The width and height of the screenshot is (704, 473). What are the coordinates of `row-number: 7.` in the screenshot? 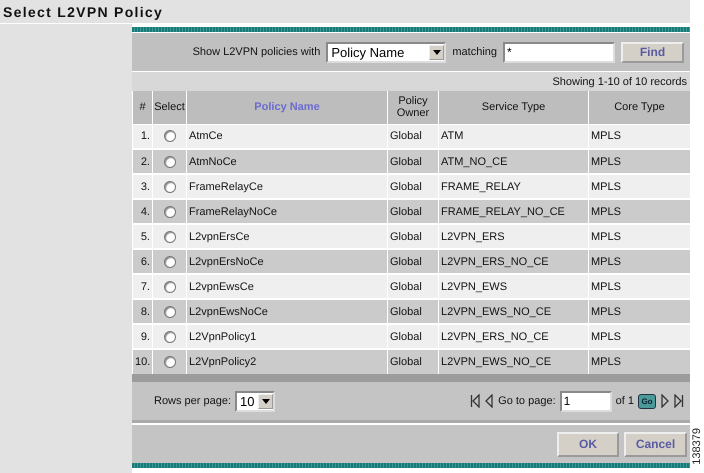 It's located at (142, 286).